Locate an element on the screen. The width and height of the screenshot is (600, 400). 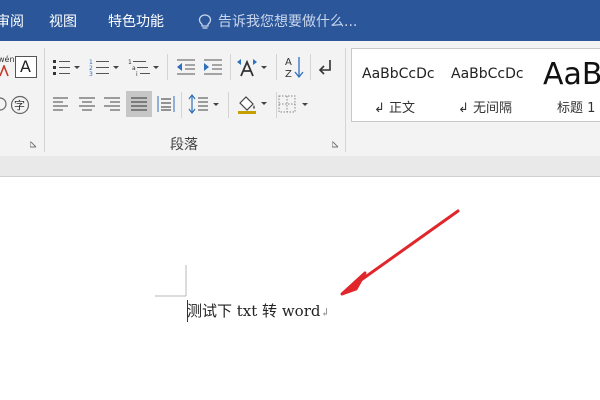
align-center-button is located at coordinates (87, 104).